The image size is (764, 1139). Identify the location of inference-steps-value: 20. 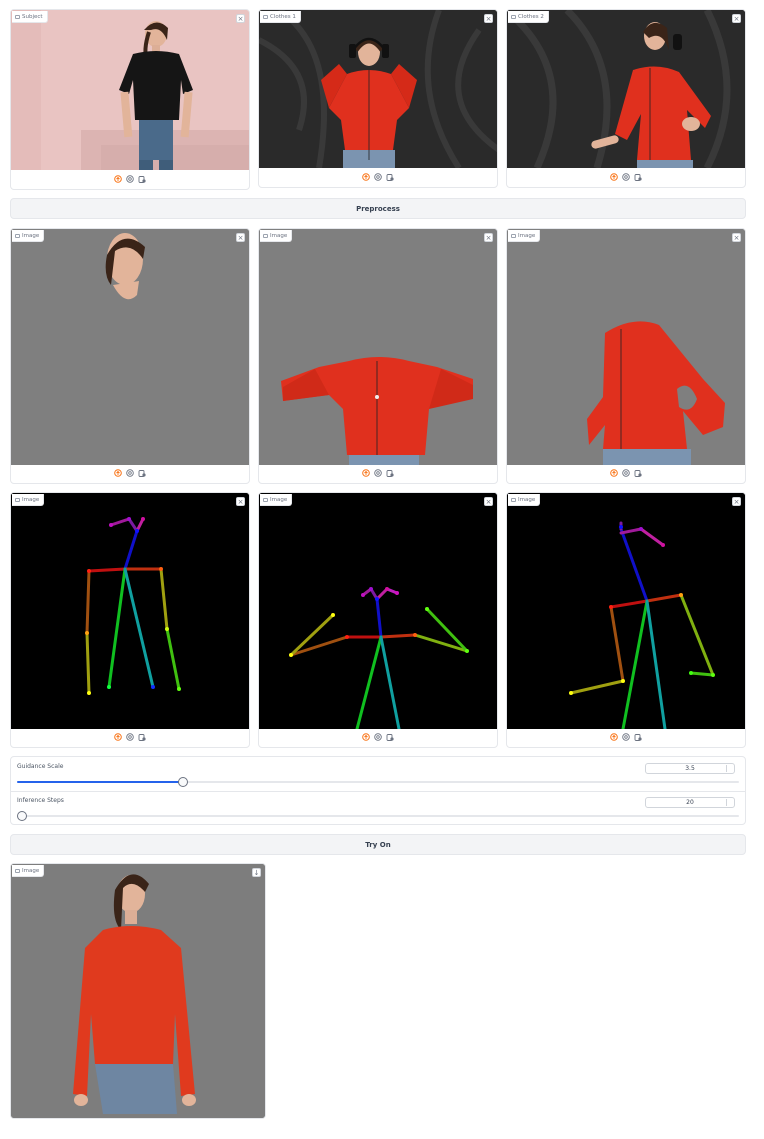
(690, 802).